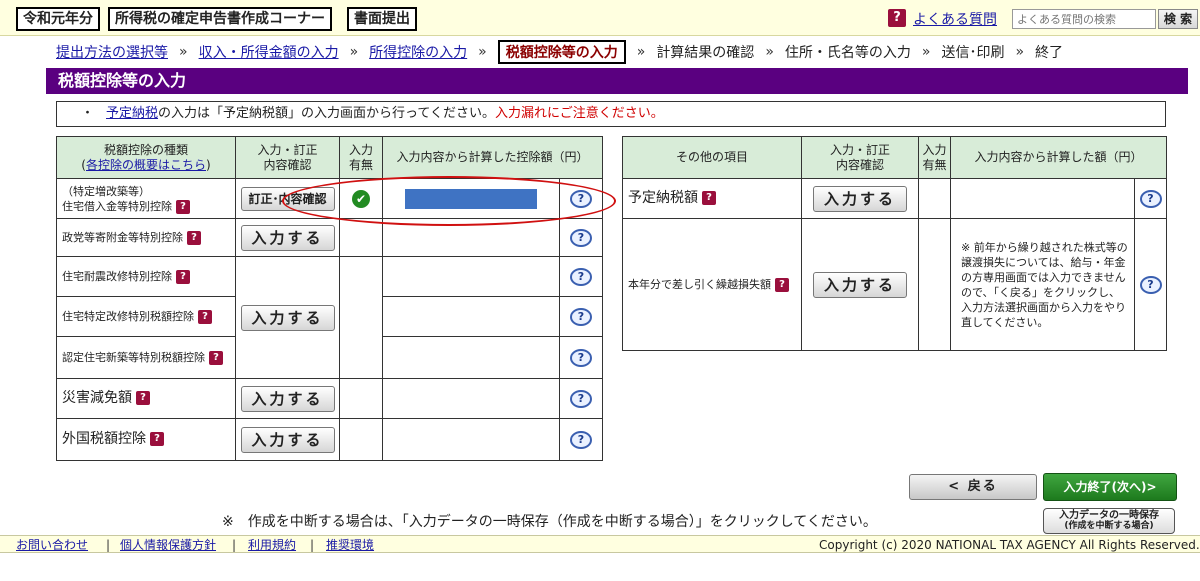  I want to click on finish-next-button: 入力終了(次へ)>, so click(1110, 487).